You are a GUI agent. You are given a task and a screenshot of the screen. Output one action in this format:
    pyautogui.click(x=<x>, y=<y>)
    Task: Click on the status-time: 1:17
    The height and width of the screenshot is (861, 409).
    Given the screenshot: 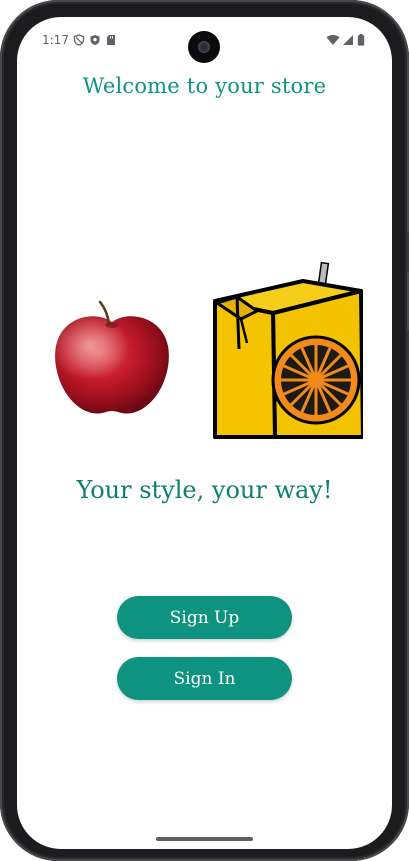 What is the action you would take?
    pyautogui.click(x=55, y=40)
    